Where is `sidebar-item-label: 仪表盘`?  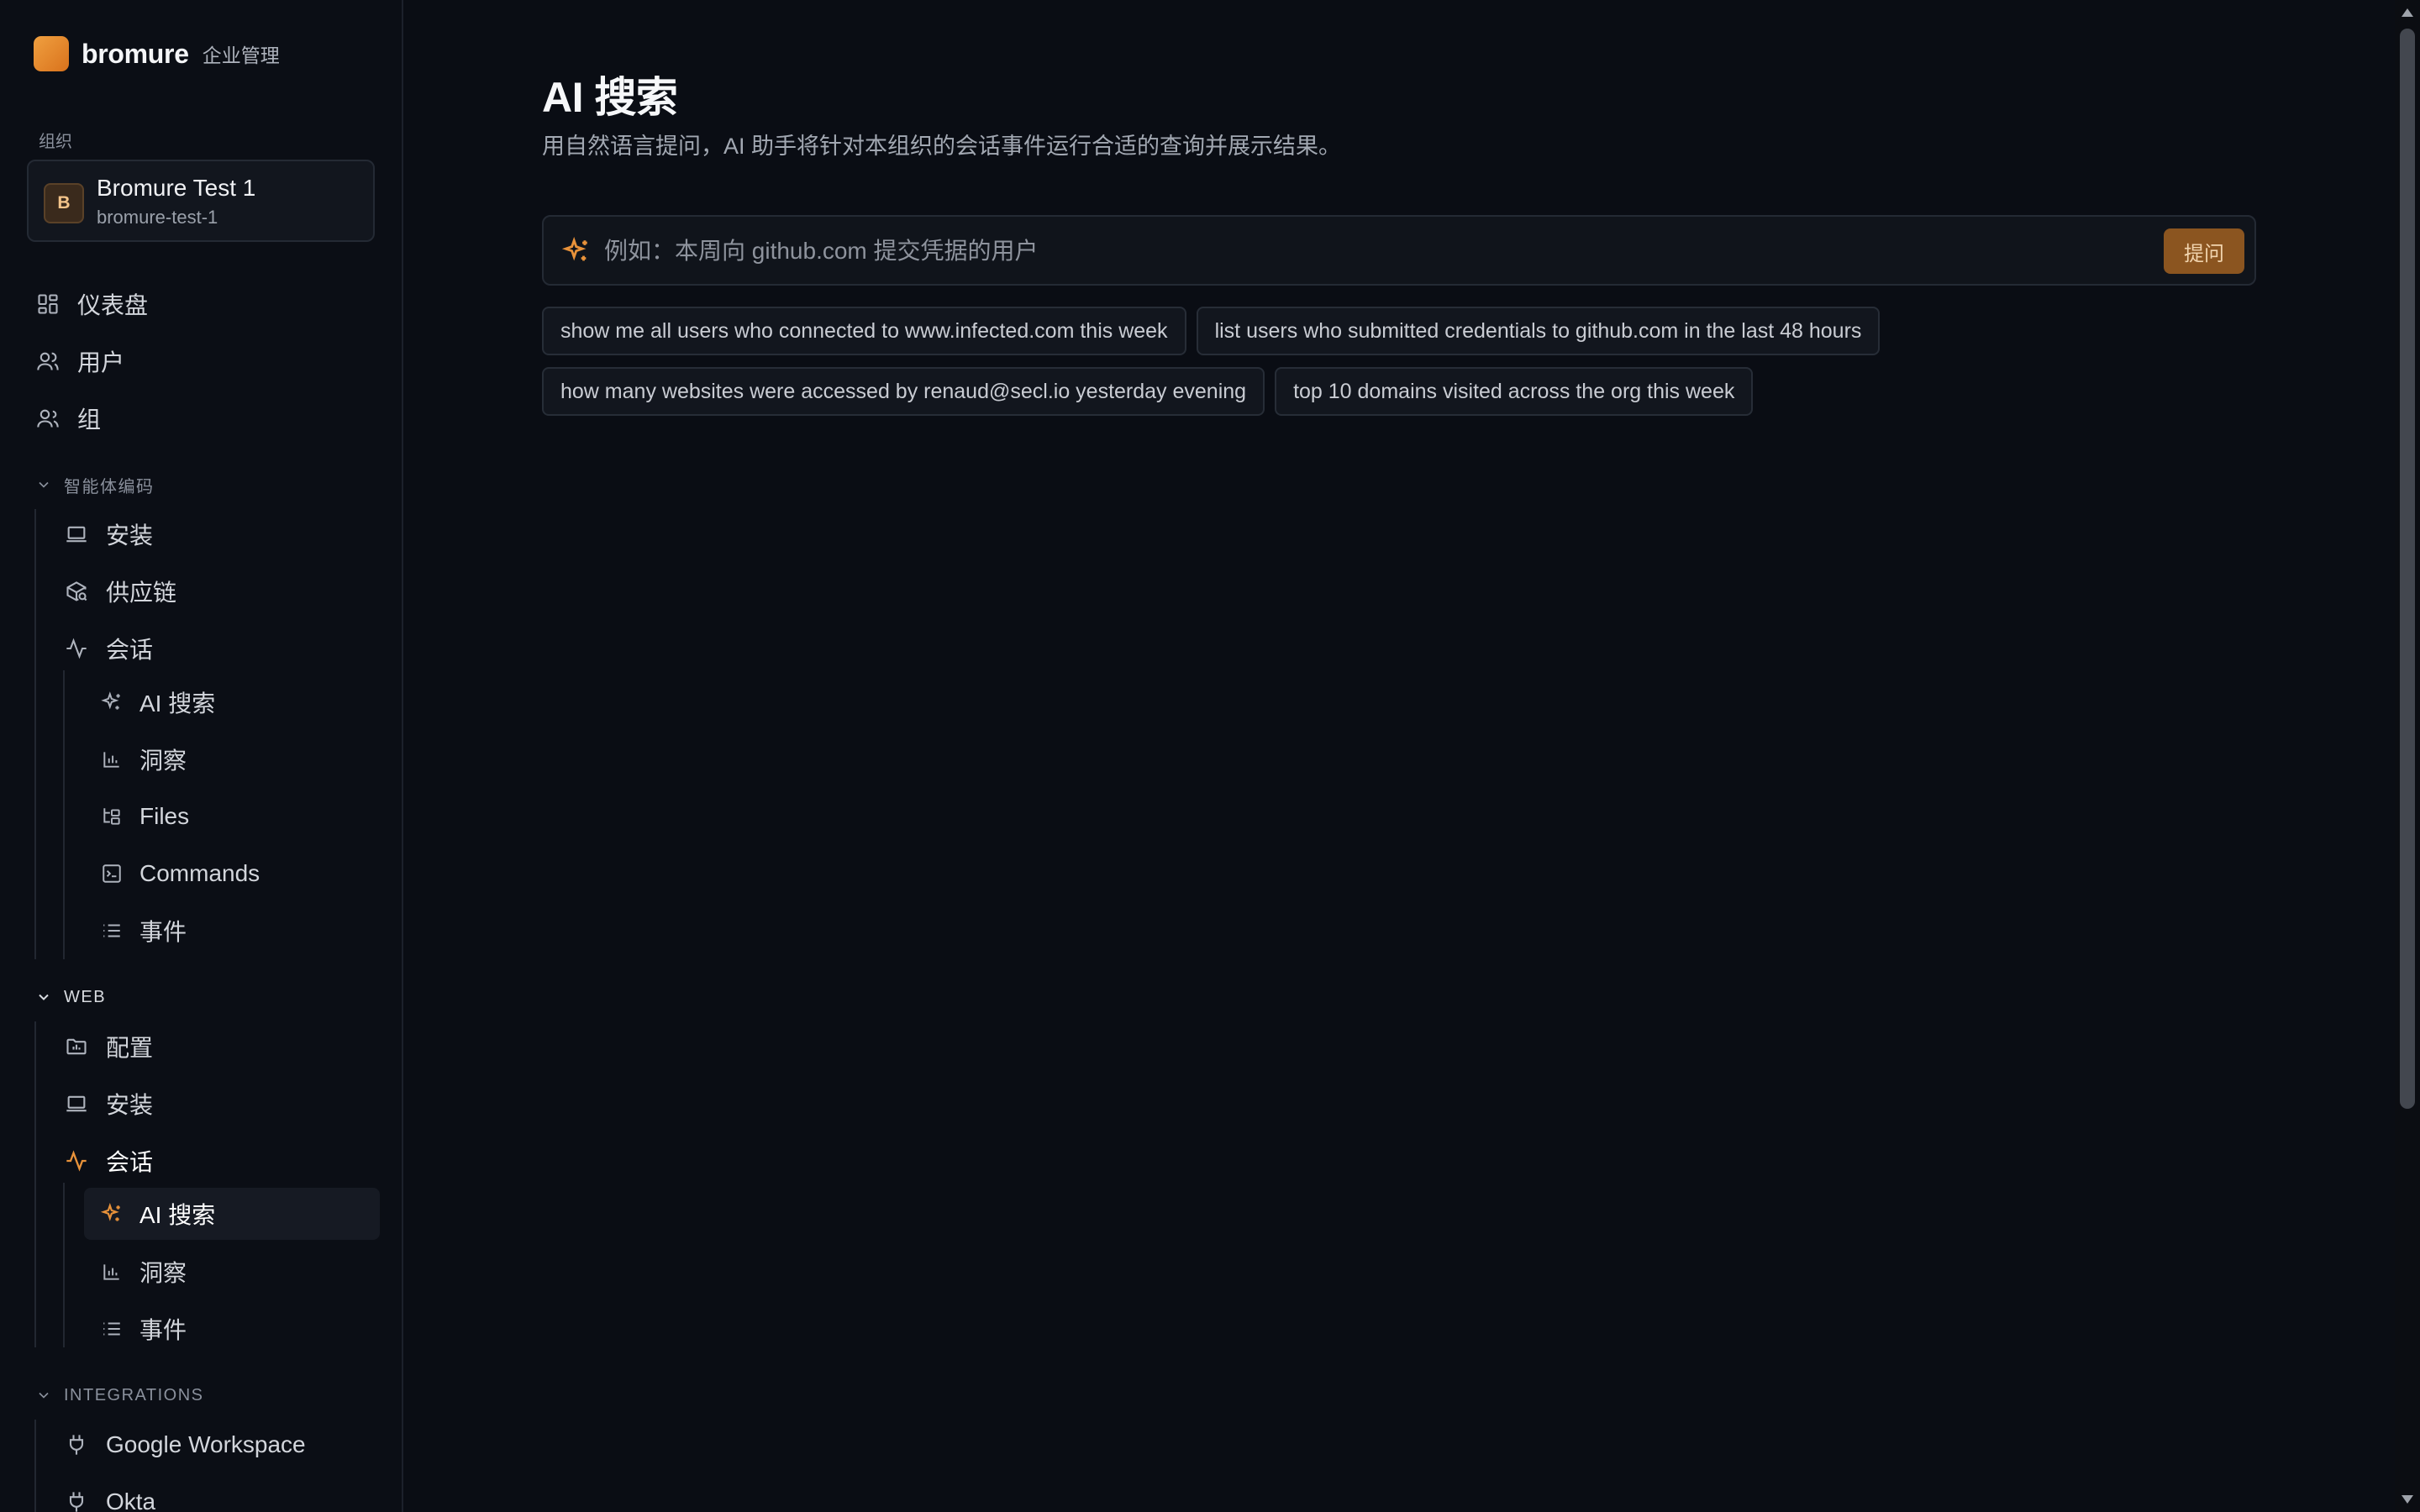 sidebar-item-label: 仪表盘 is located at coordinates (113, 305).